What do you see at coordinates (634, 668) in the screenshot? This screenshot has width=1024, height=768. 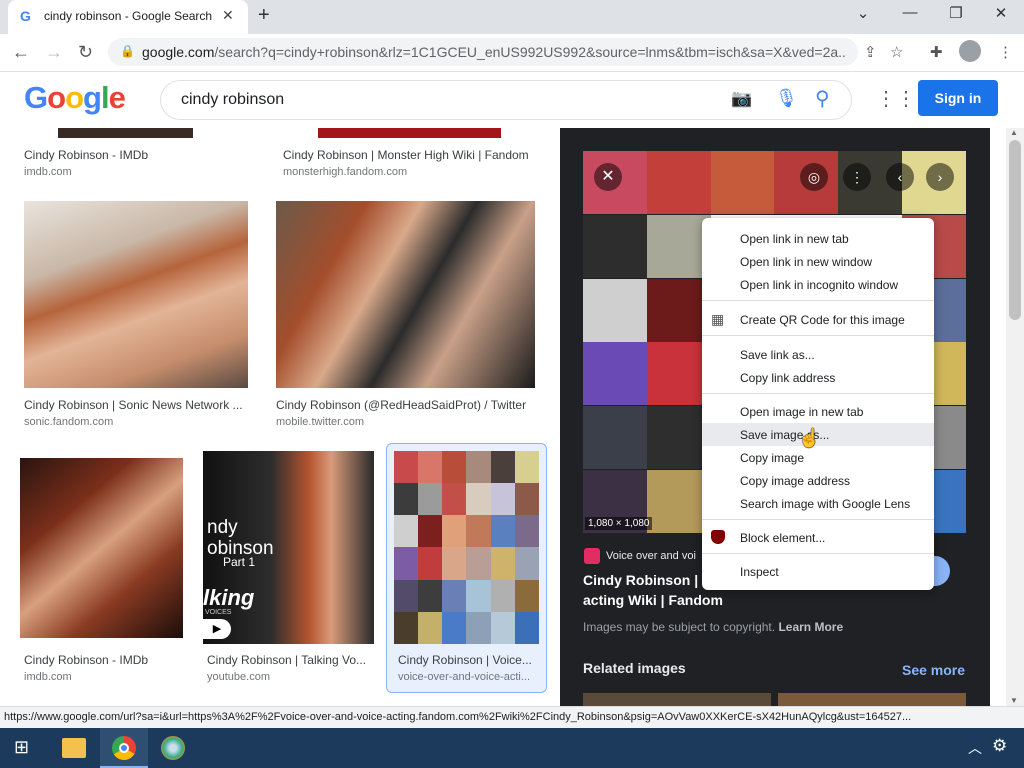 I see `related-images-heading: Related images` at bounding box center [634, 668].